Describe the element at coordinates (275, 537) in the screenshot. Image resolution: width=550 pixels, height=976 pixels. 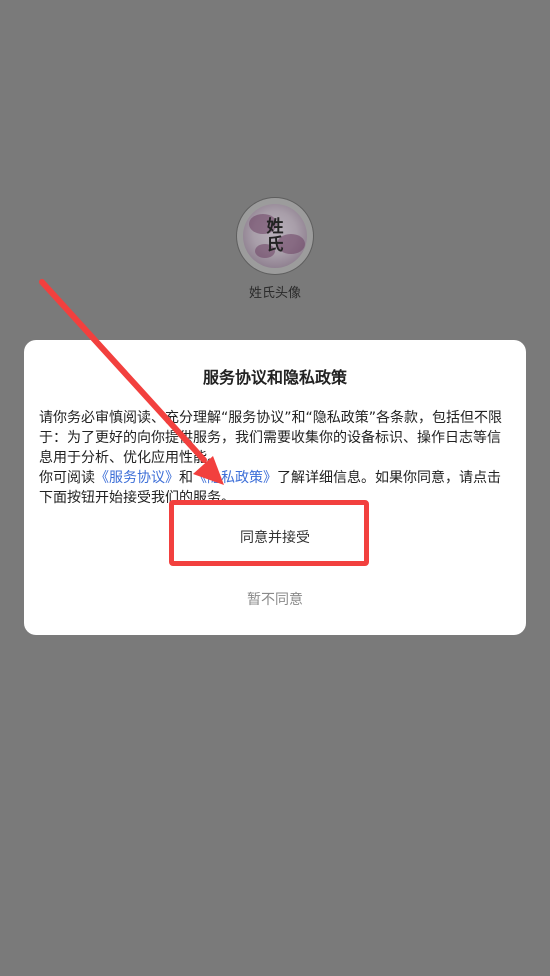
I see `agree-accept-button: 同意并接受` at that location.